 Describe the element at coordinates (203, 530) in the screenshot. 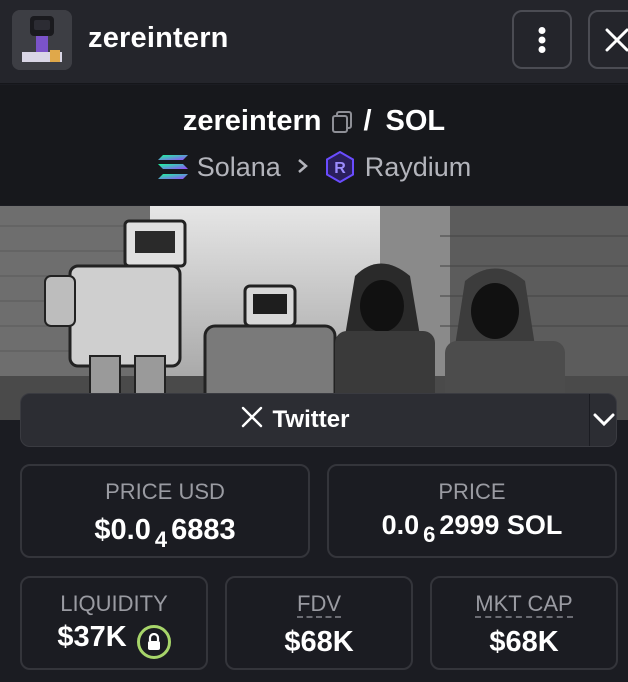

I see `price-usd-digits: 6883` at that location.